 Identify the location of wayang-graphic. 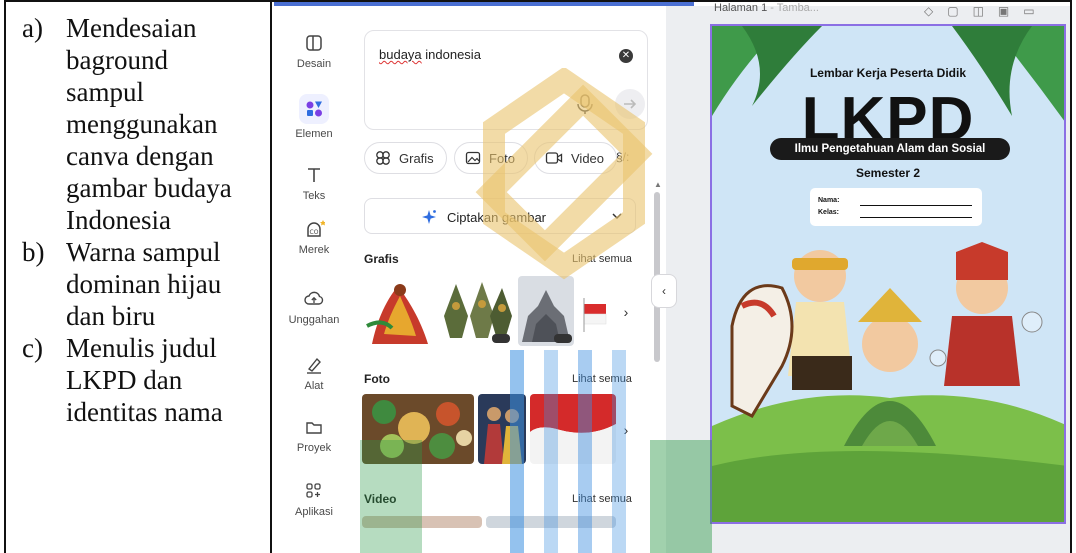
(477, 311).